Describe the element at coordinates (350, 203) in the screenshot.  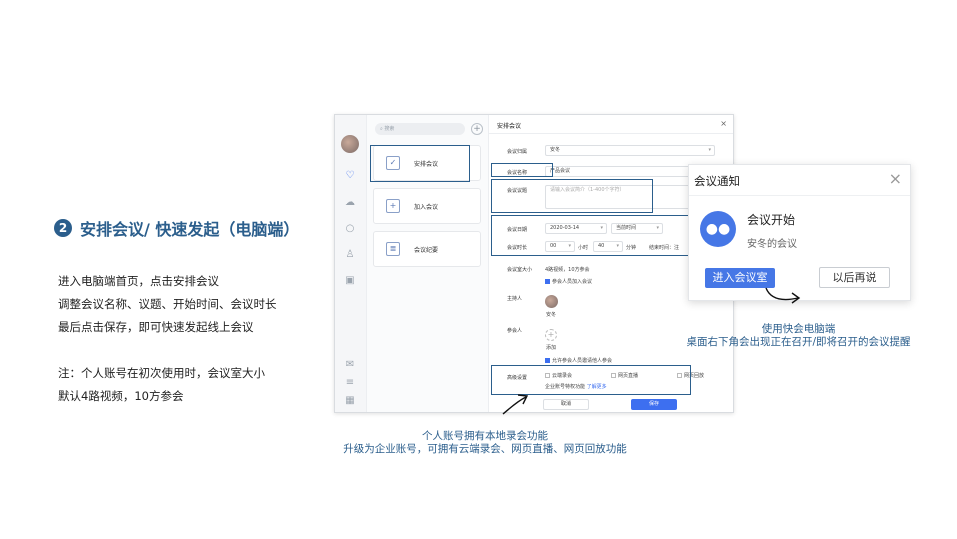
I see `cloud-icon: ☁` at that location.